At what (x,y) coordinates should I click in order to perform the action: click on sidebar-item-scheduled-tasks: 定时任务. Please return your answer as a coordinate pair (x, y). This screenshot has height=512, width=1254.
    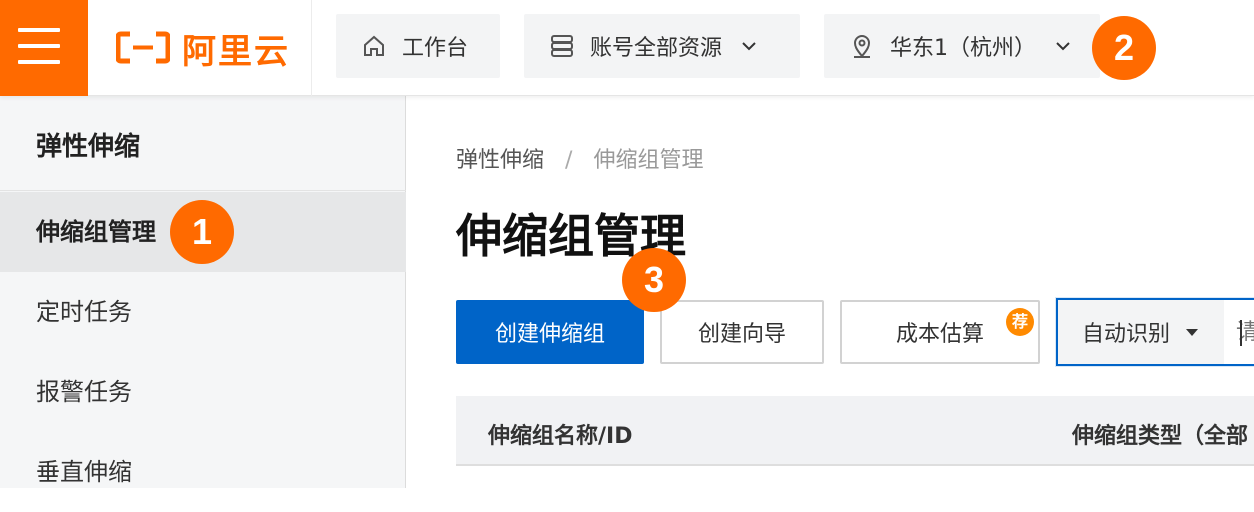
    Looking at the image, I should click on (203, 312).